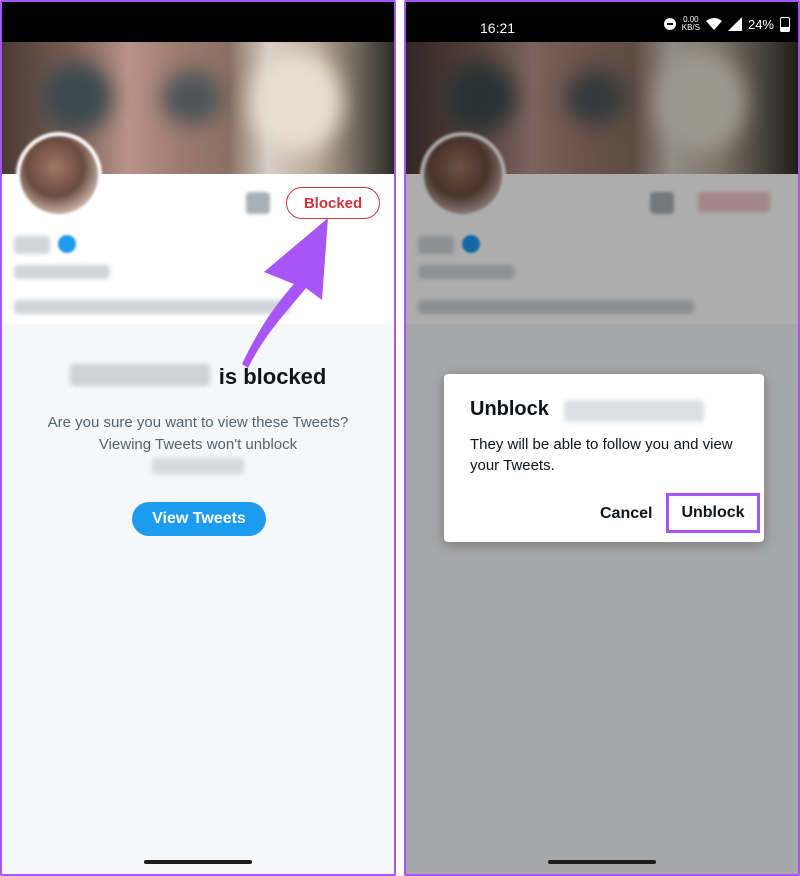  What do you see at coordinates (785, 24) in the screenshot?
I see `battery-icon` at bounding box center [785, 24].